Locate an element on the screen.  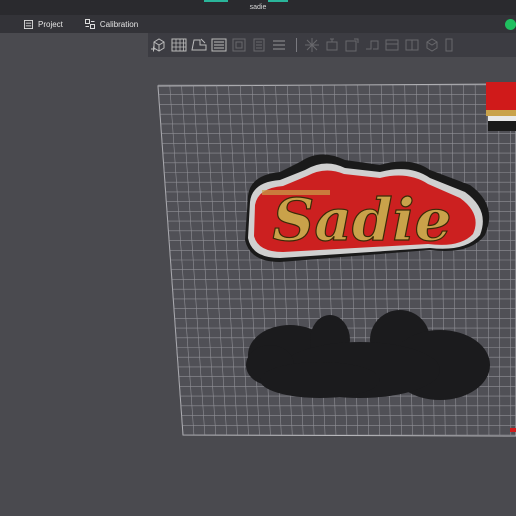
project-label: Project is located at coordinates (50, 24).